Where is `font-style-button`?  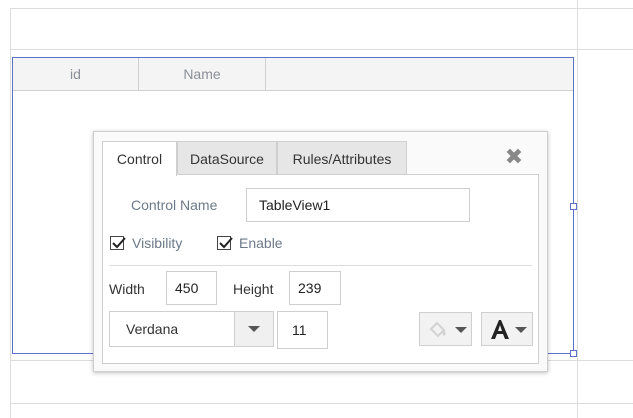
font-style-button is located at coordinates (507, 329).